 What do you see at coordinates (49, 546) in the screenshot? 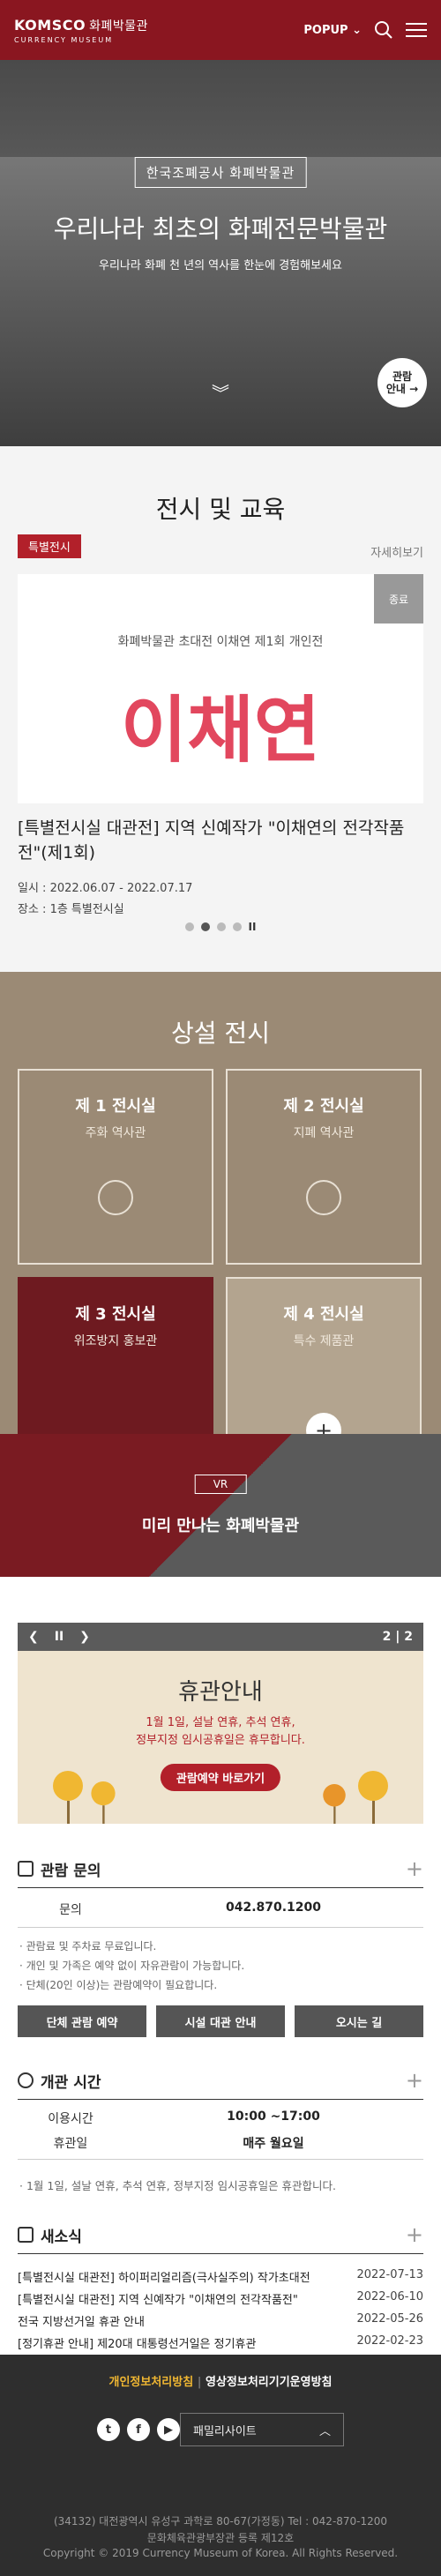
I see `category-tag: 특별전시` at bounding box center [49, 546].